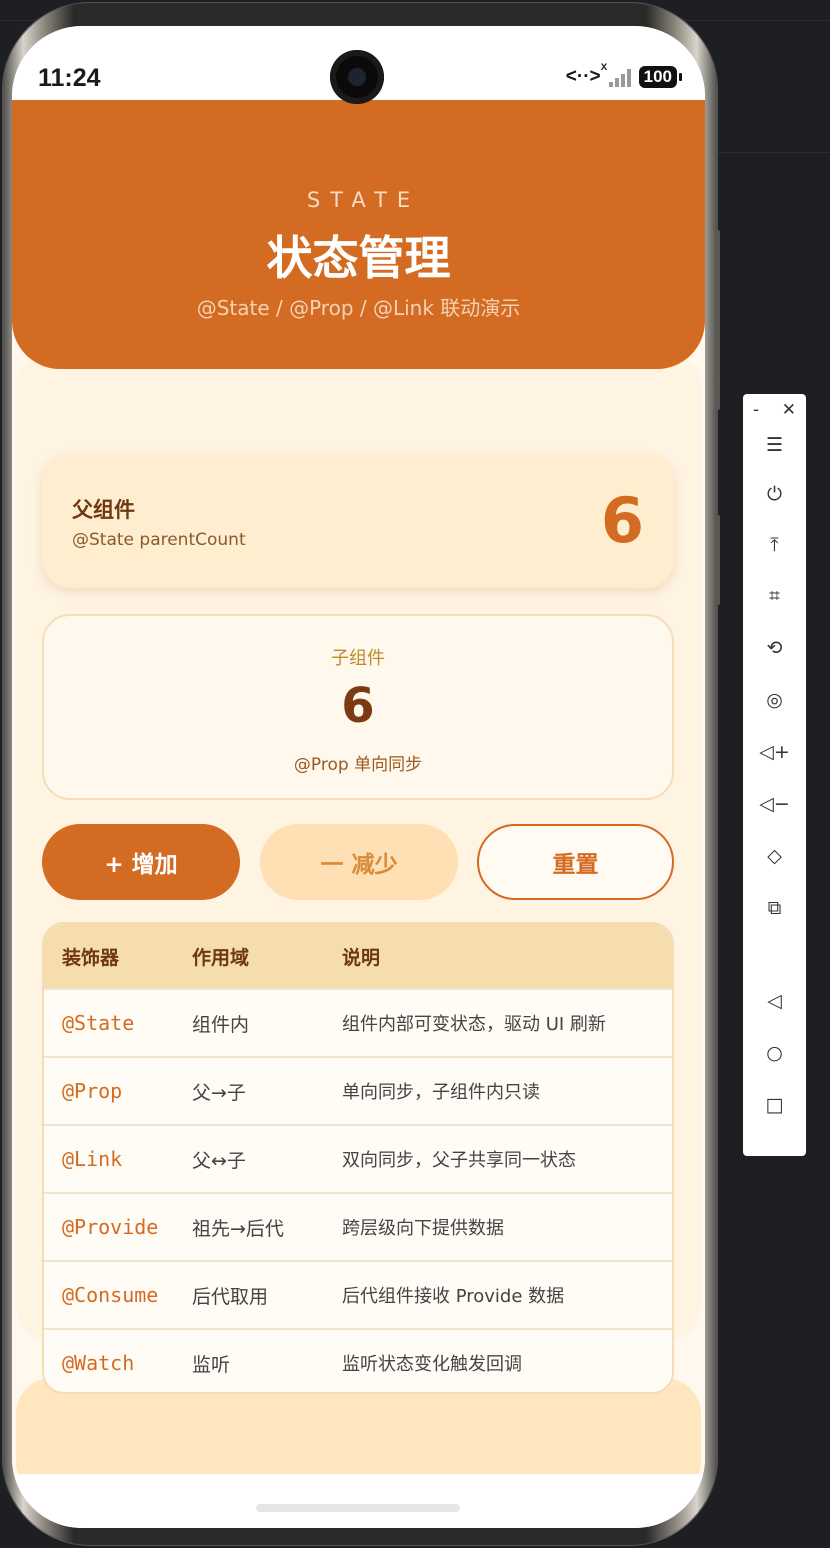 This screenshot has height=1548, width=830. Describe the element at coordinates (69, 78) in the screenshot. I see `status-time: 11:24` at that location.